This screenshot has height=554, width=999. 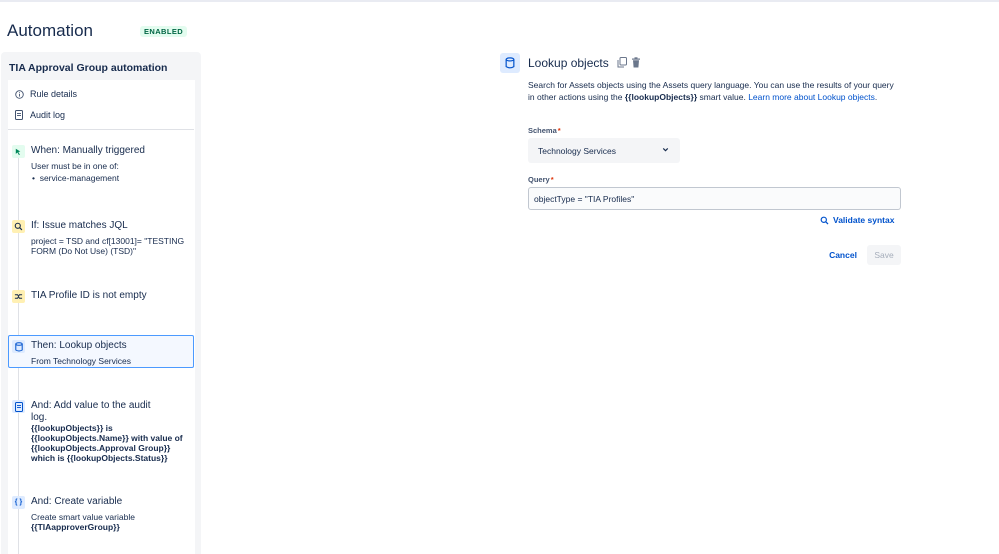 What do you see at coordinates (83, 517) in the screenshot?
I see `component-description: Create smart value variable` at bounding box center [83, 517].